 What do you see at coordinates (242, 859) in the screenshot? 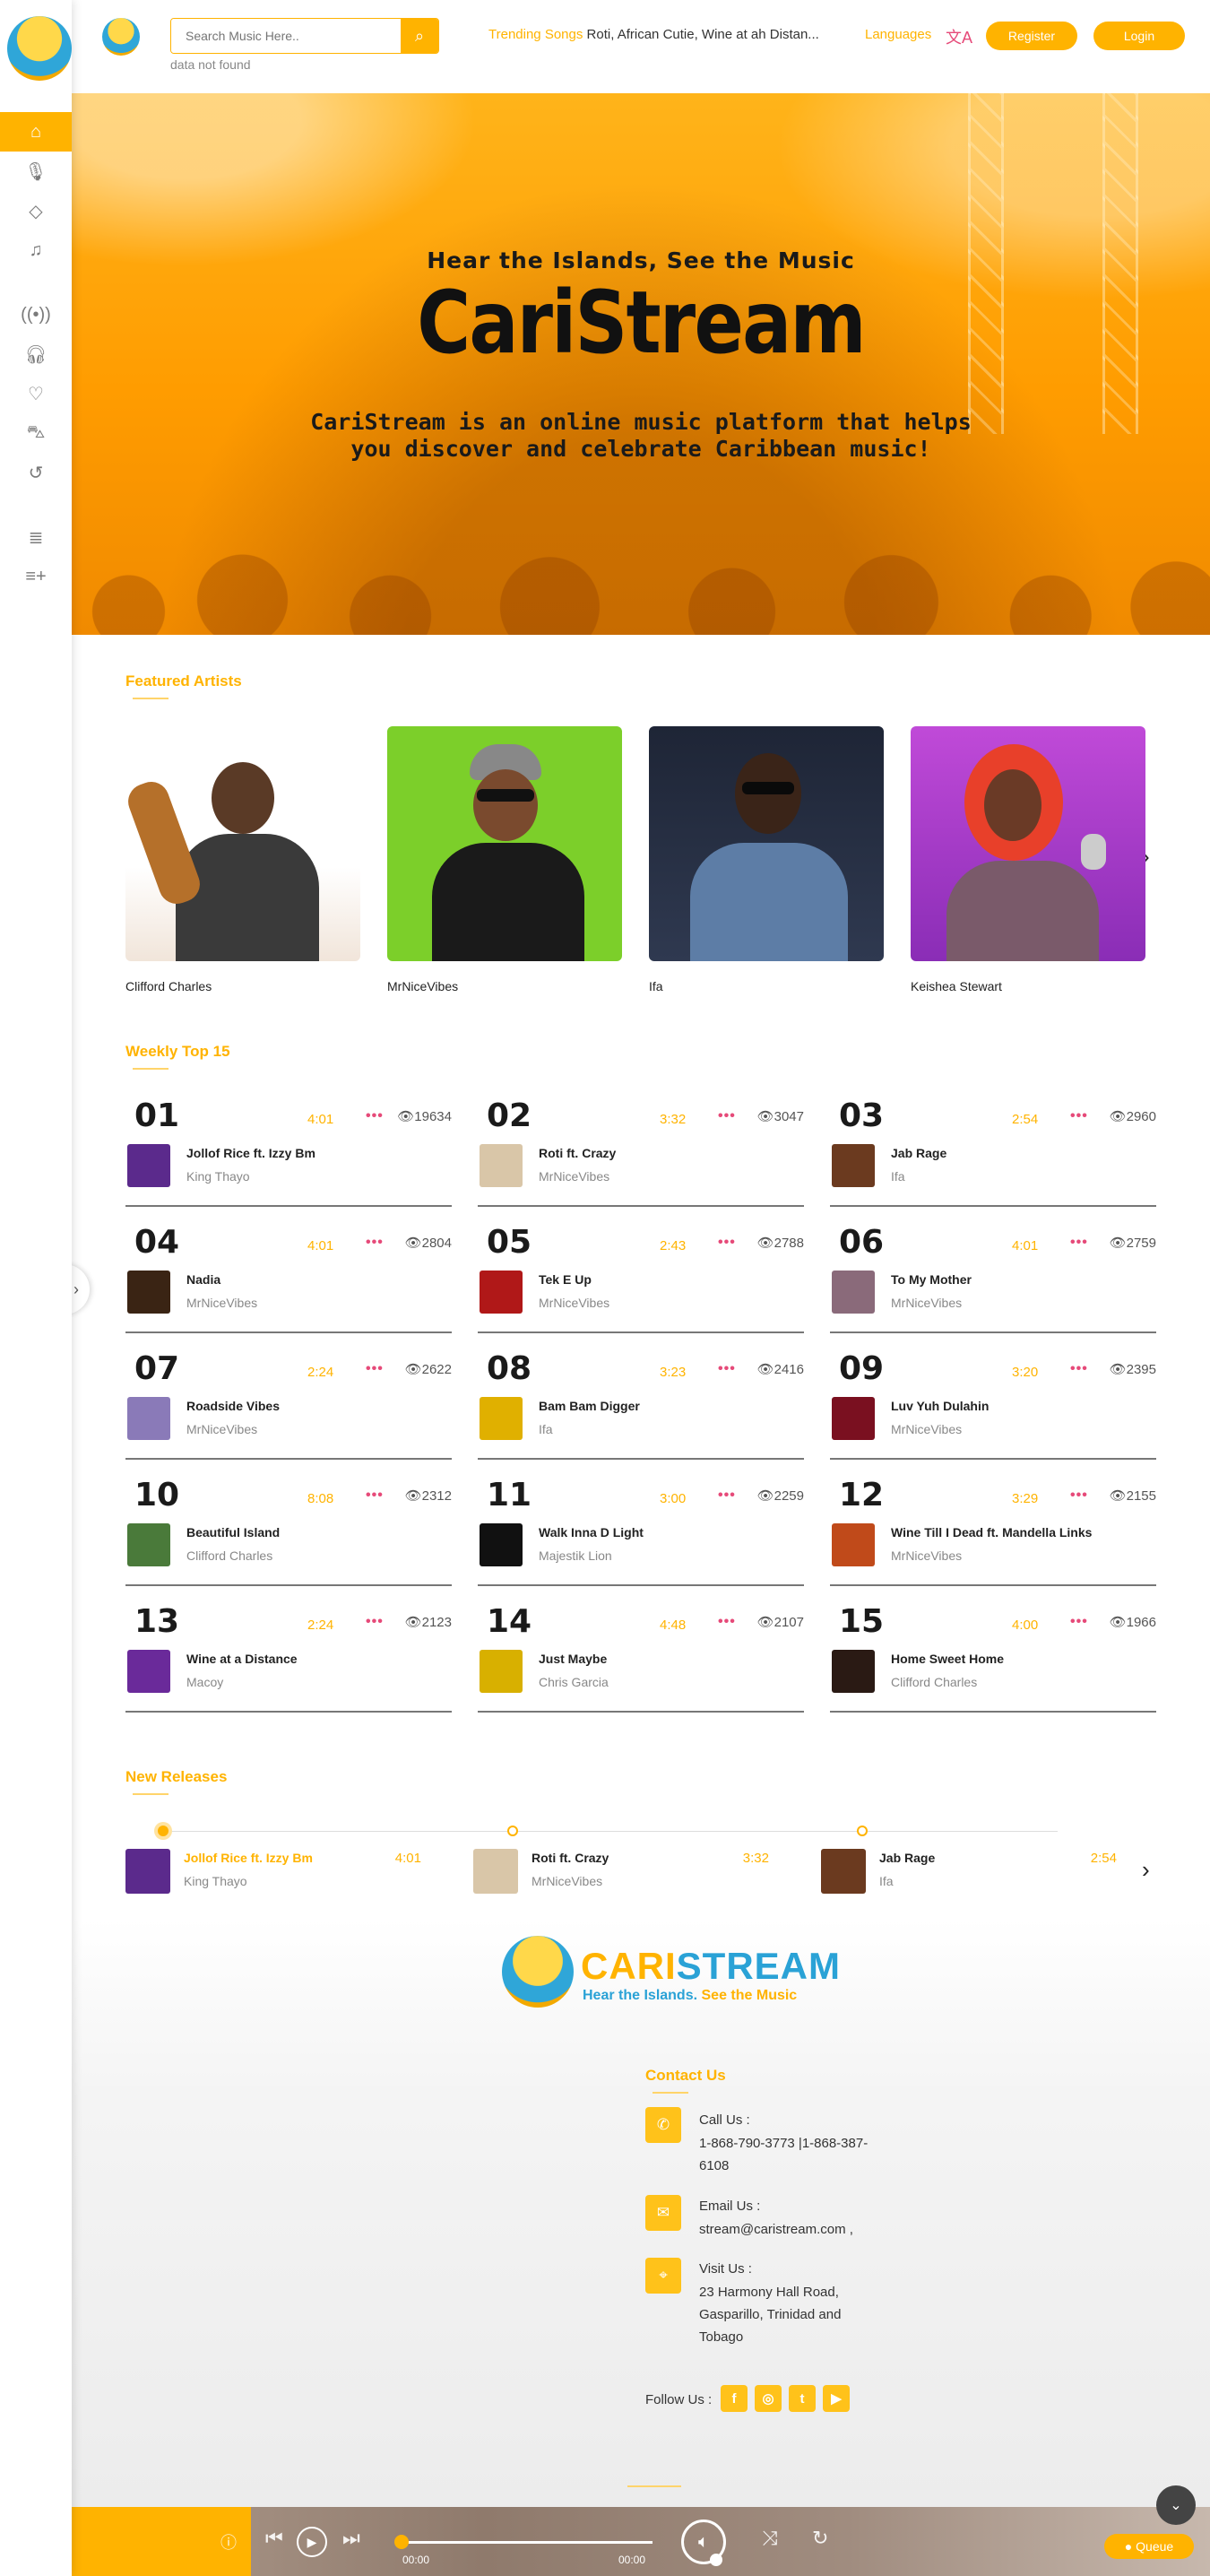
I see `artist-card: Clifford Charles` at bounding box center [242, 859].